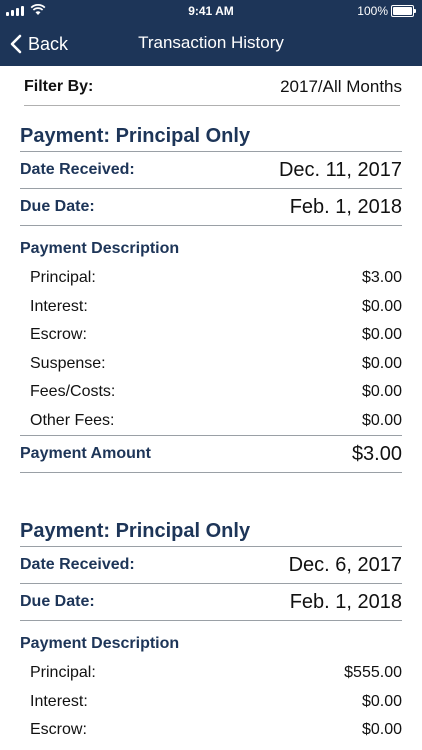 This screenshot has height=750, width=422. Describe the element at coordinates (68, 363) in the screenshot. I see `line-item-label: Suspense:` at that location.